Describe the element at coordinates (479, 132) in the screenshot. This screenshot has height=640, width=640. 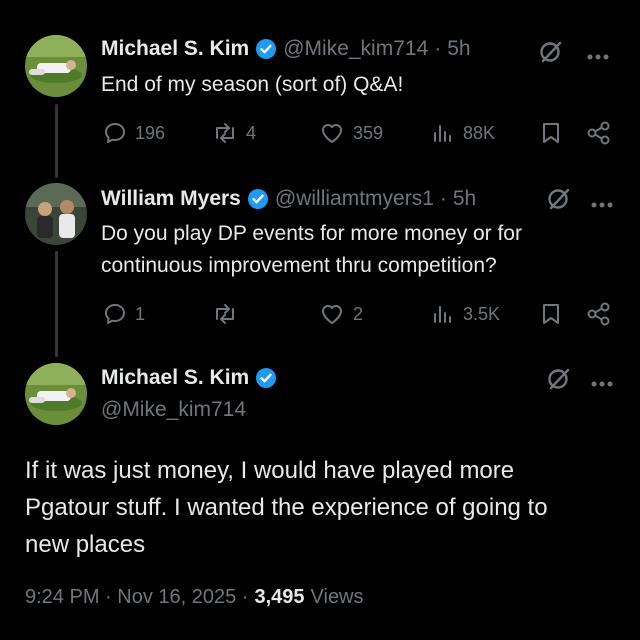
I see `tweet1-view-count: 88K` at that location.